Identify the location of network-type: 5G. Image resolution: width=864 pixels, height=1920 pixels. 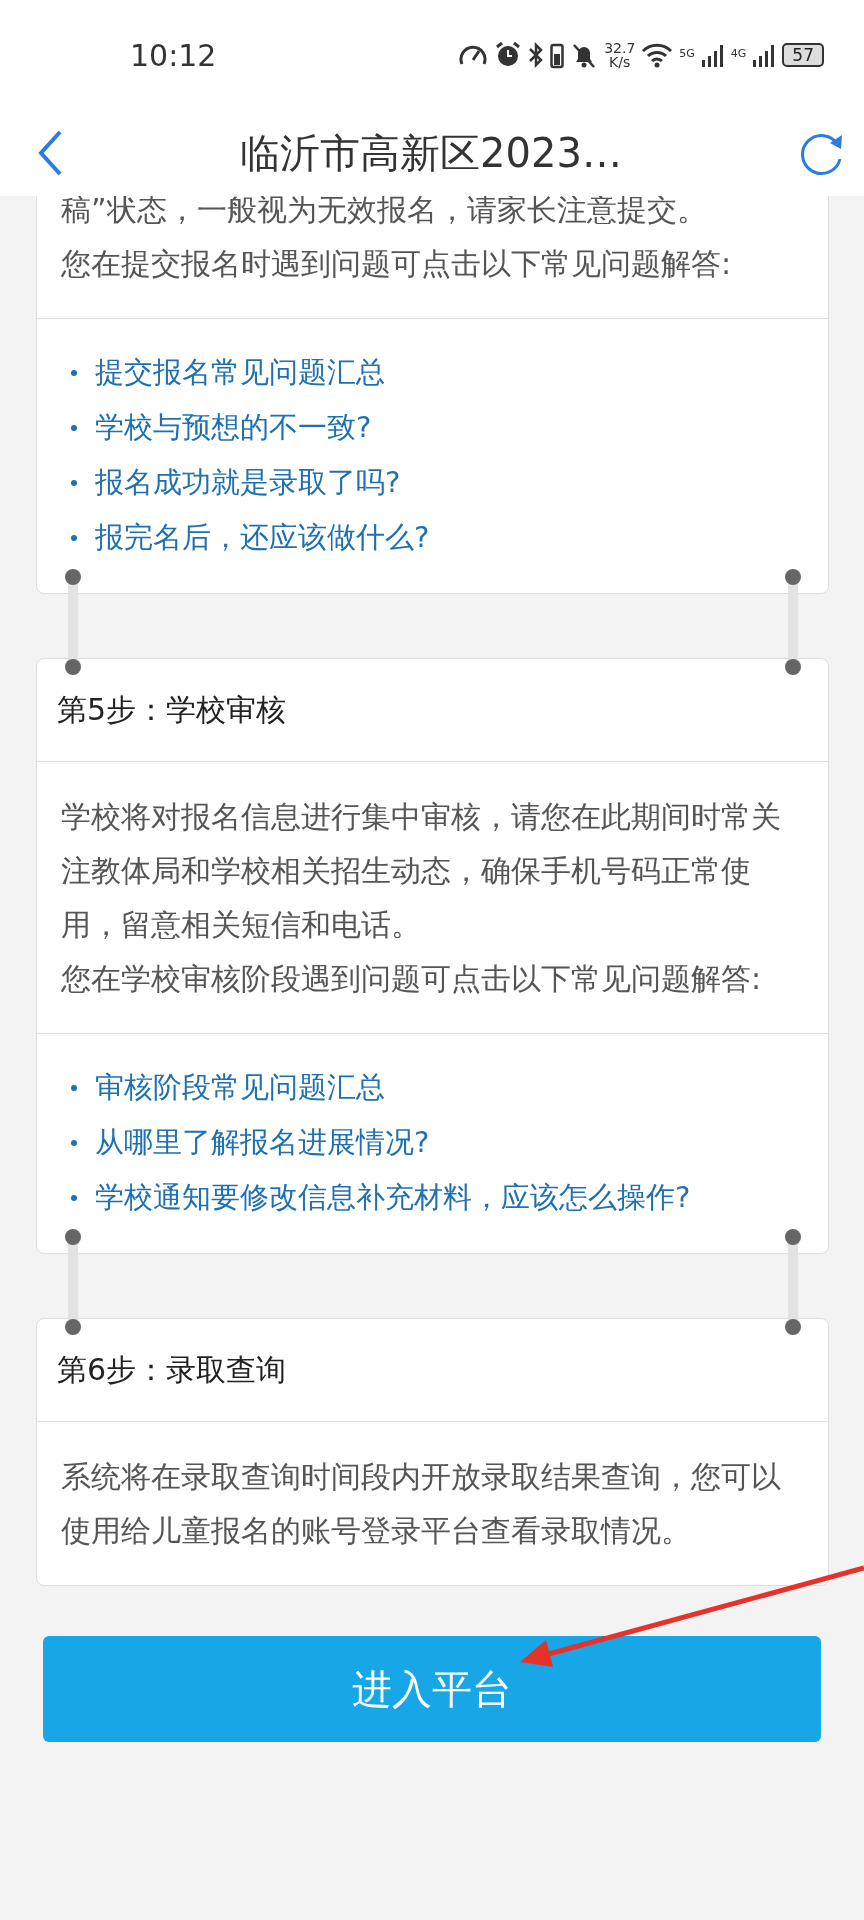
(687, 53).